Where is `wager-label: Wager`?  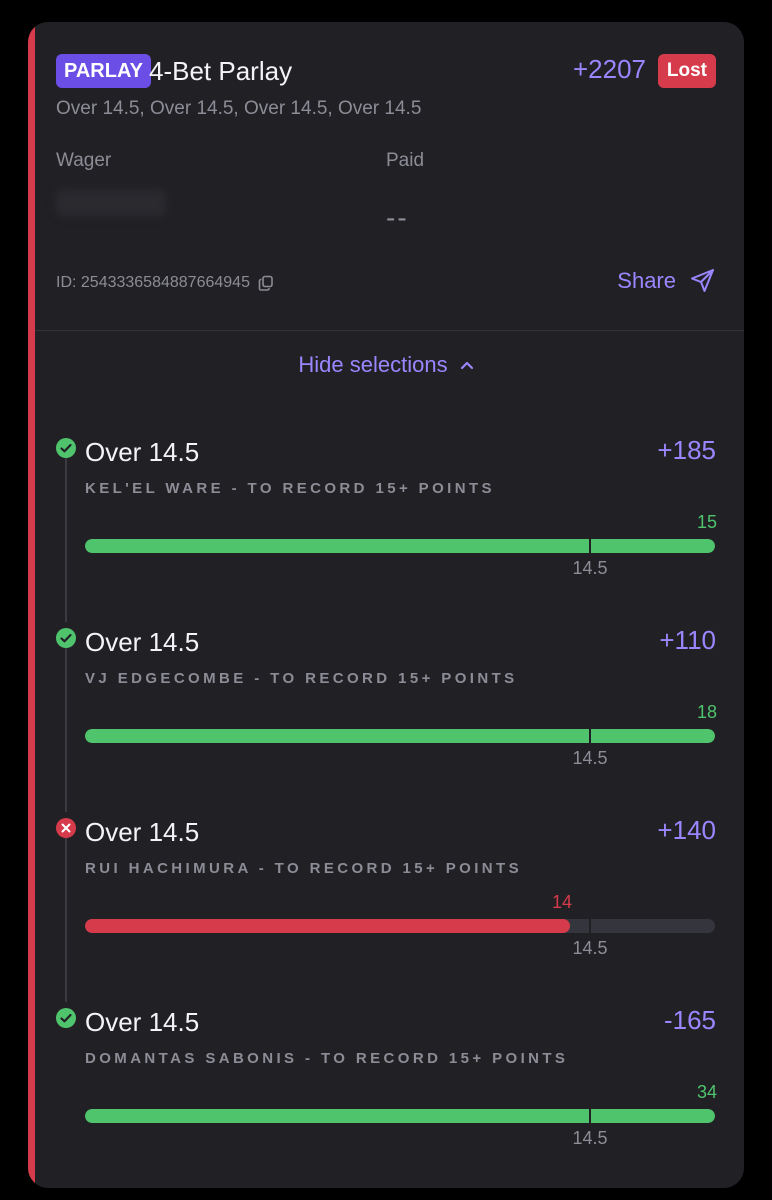 wager-label: Wager is located at coordinates (84, 160).